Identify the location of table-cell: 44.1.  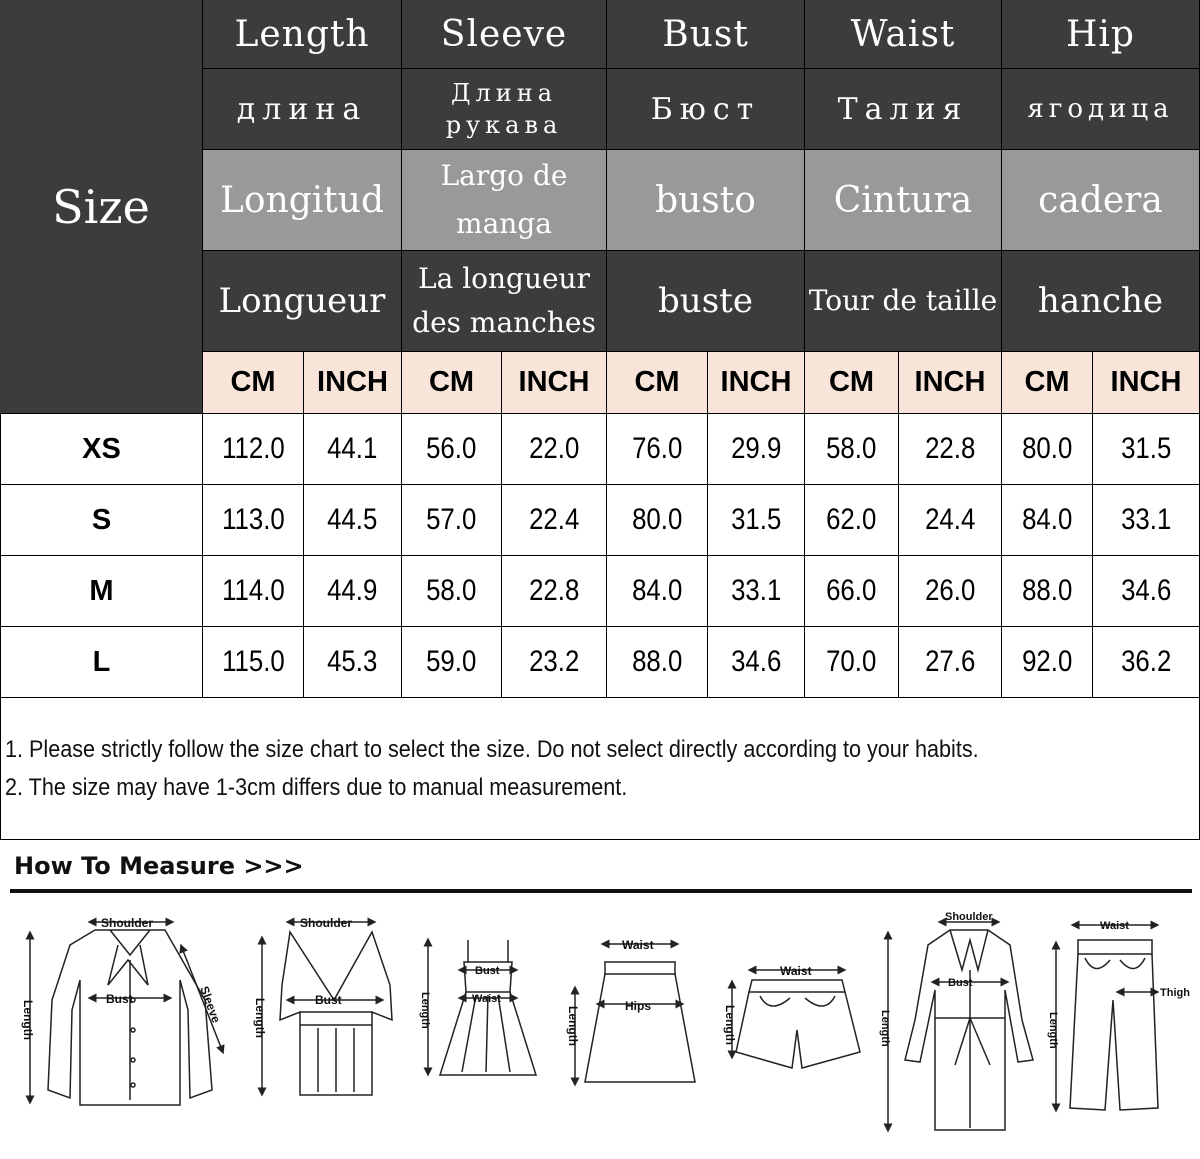
(353, 449).